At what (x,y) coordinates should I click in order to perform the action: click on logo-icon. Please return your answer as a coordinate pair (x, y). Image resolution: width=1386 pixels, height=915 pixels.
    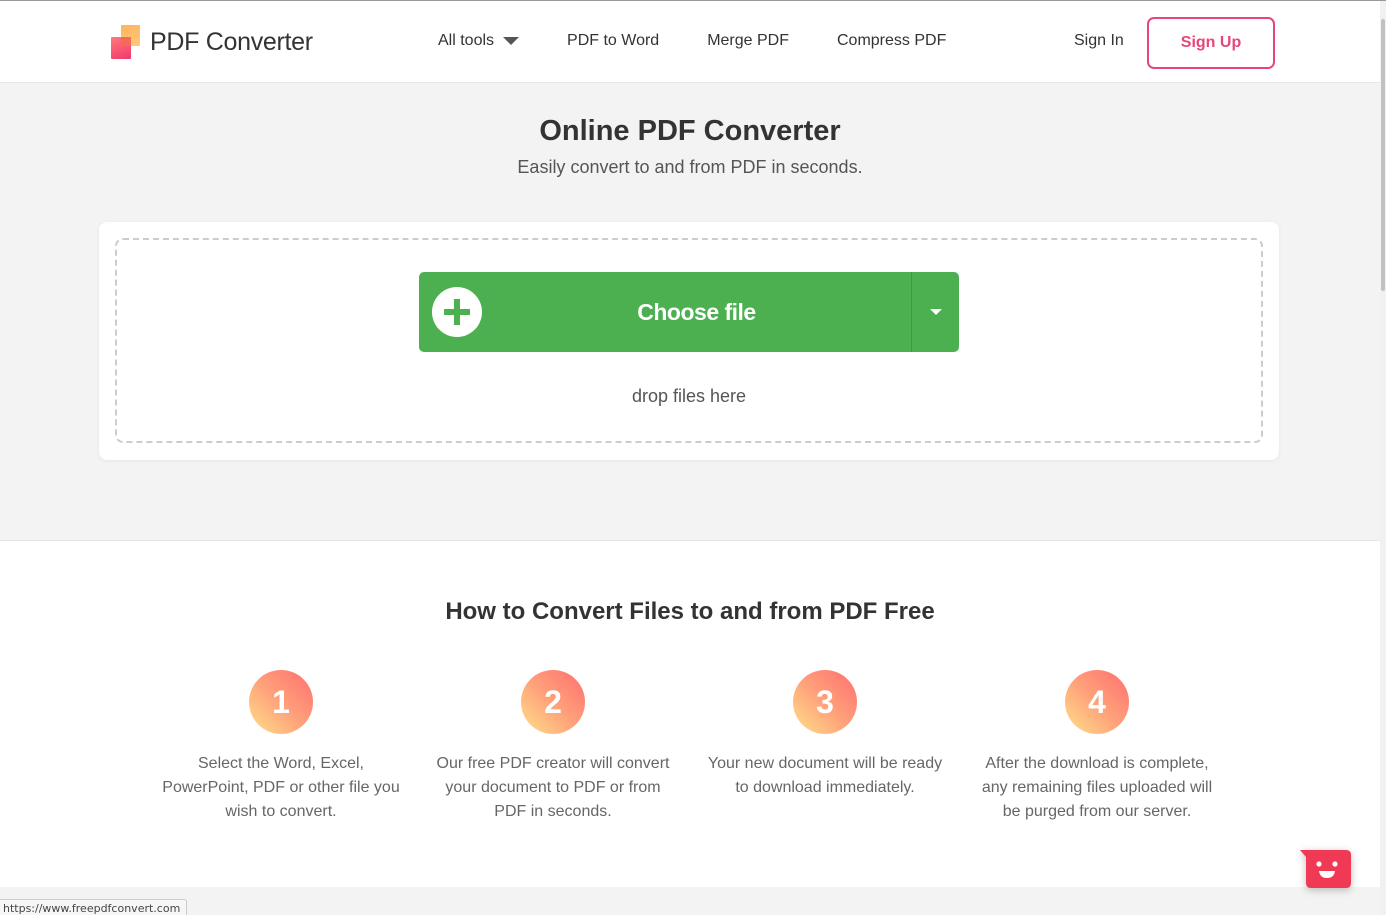
    Looking at the image, I should click on (126, 42).